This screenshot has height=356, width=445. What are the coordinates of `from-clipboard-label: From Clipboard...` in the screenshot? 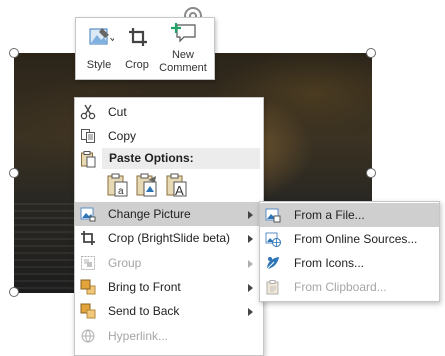 It's located at (340, 287).